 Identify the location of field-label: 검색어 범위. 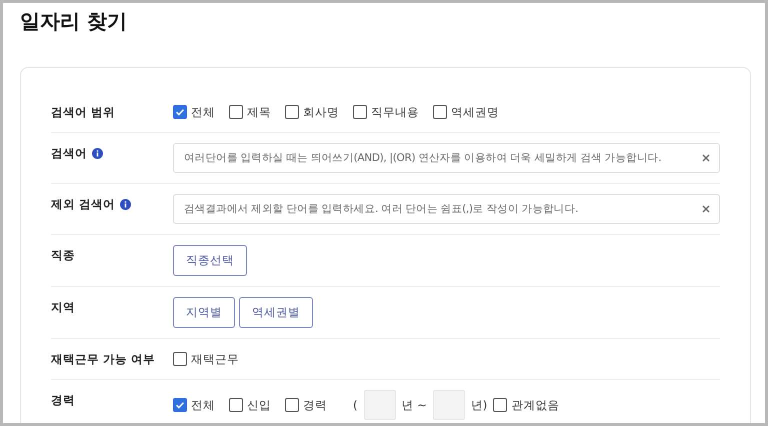
(83, 112).